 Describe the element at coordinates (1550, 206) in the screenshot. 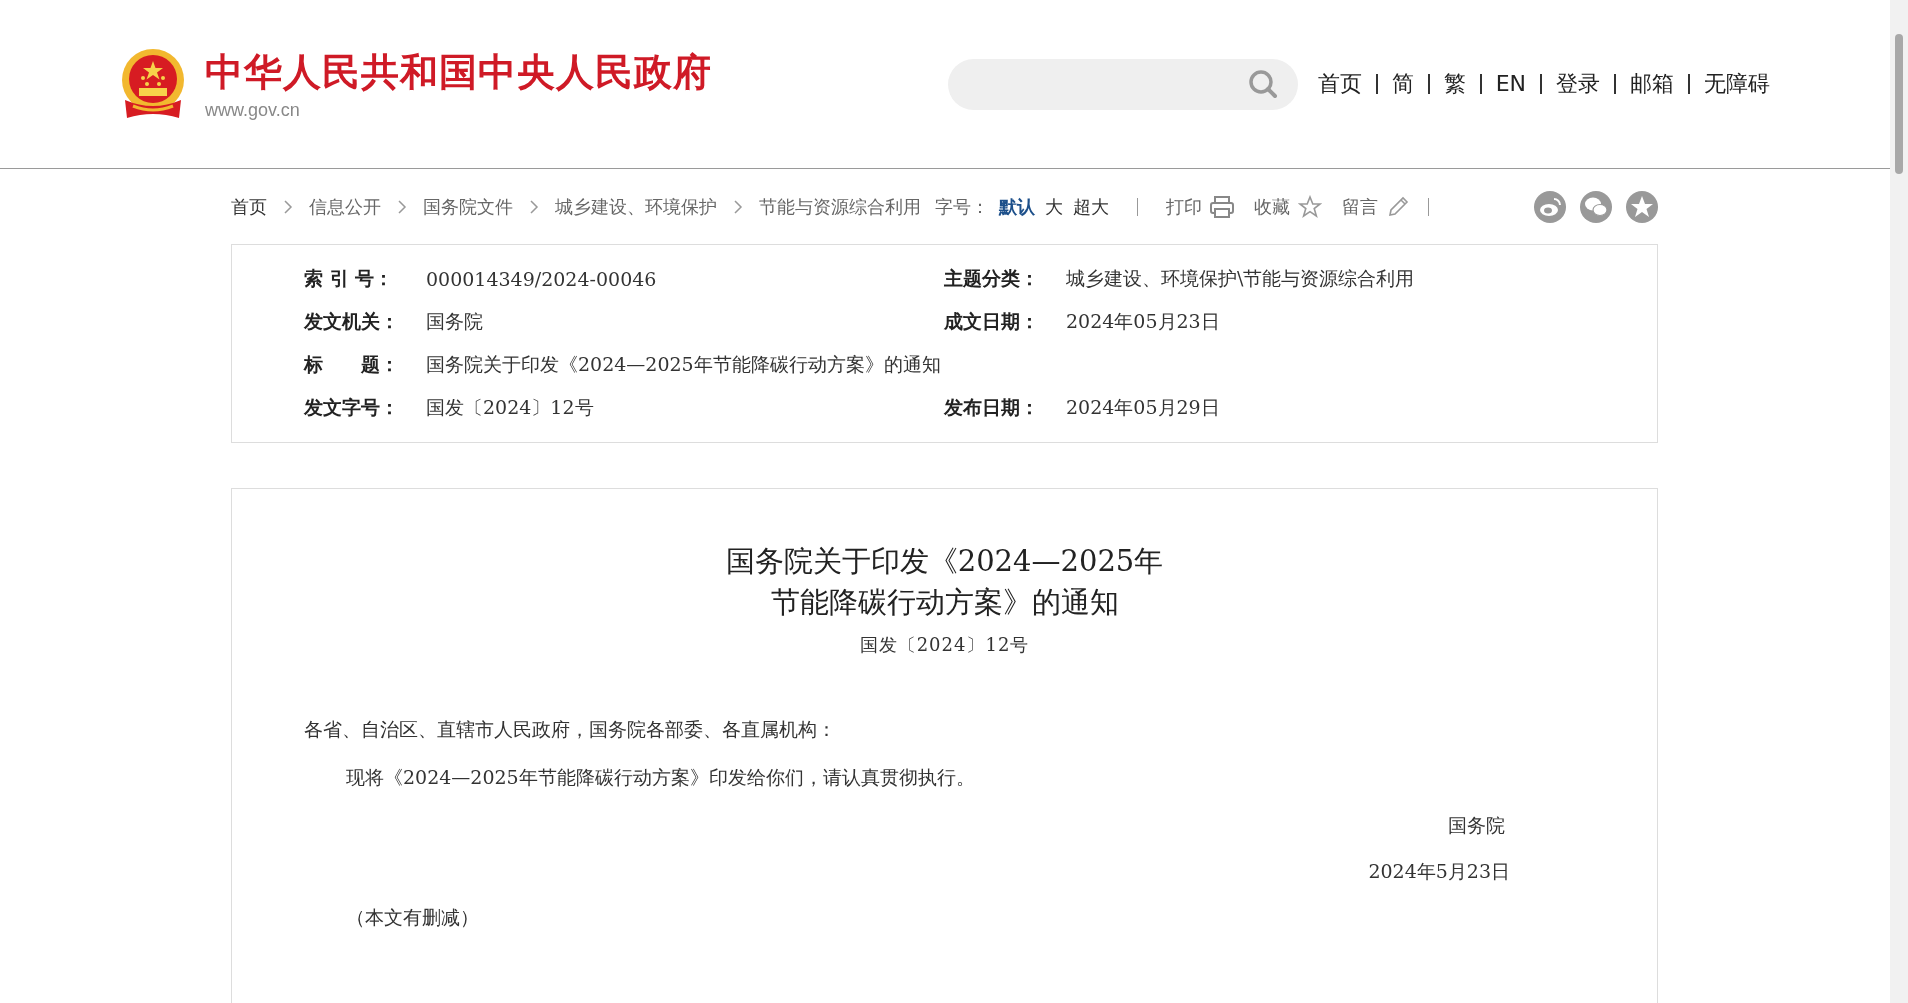

I see `swirl-icon` at that location.